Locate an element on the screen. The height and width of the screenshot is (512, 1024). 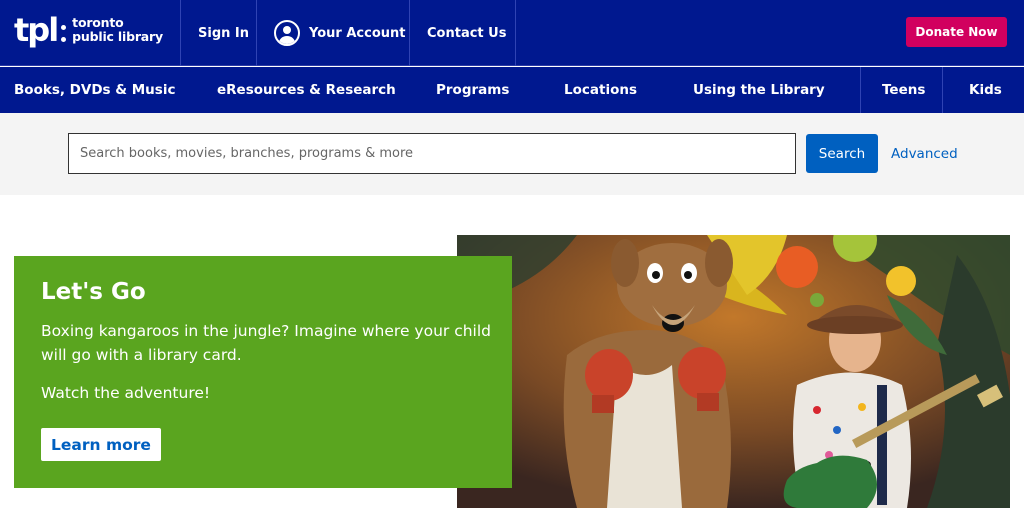
search-button: Search is located at coordinates (842, 153).